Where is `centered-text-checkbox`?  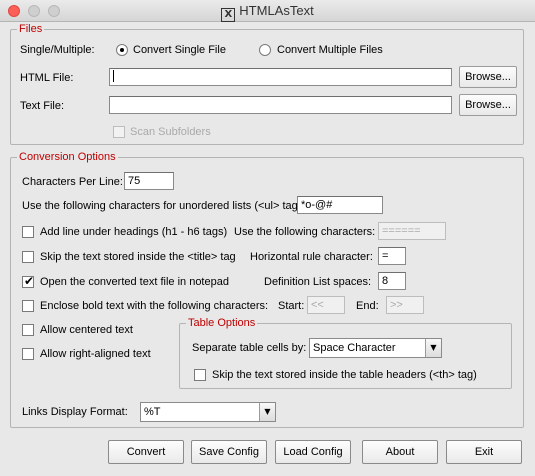
centered-text-checkbox is located at coordinates (28, 330).